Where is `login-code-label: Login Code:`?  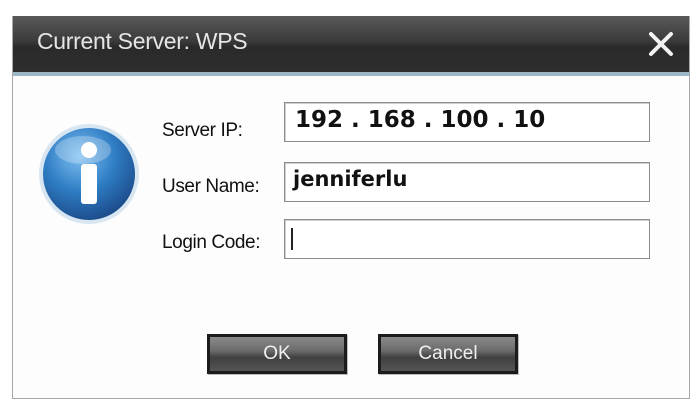
login-code-label: Login Code: is located at coordinates (211, 242).